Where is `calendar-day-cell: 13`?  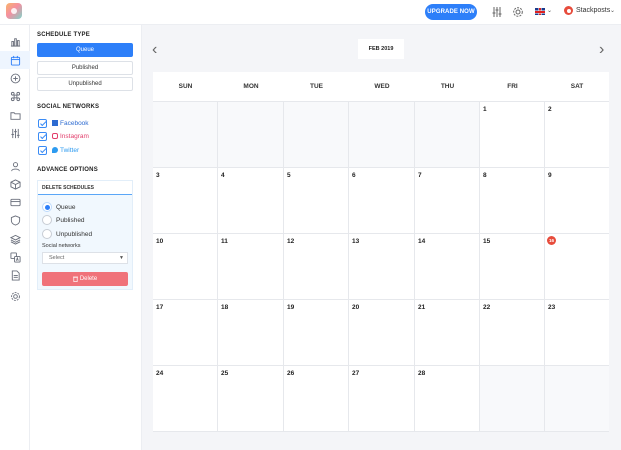
calendar-day-cell: 13 is located at coordinates (382, 267).